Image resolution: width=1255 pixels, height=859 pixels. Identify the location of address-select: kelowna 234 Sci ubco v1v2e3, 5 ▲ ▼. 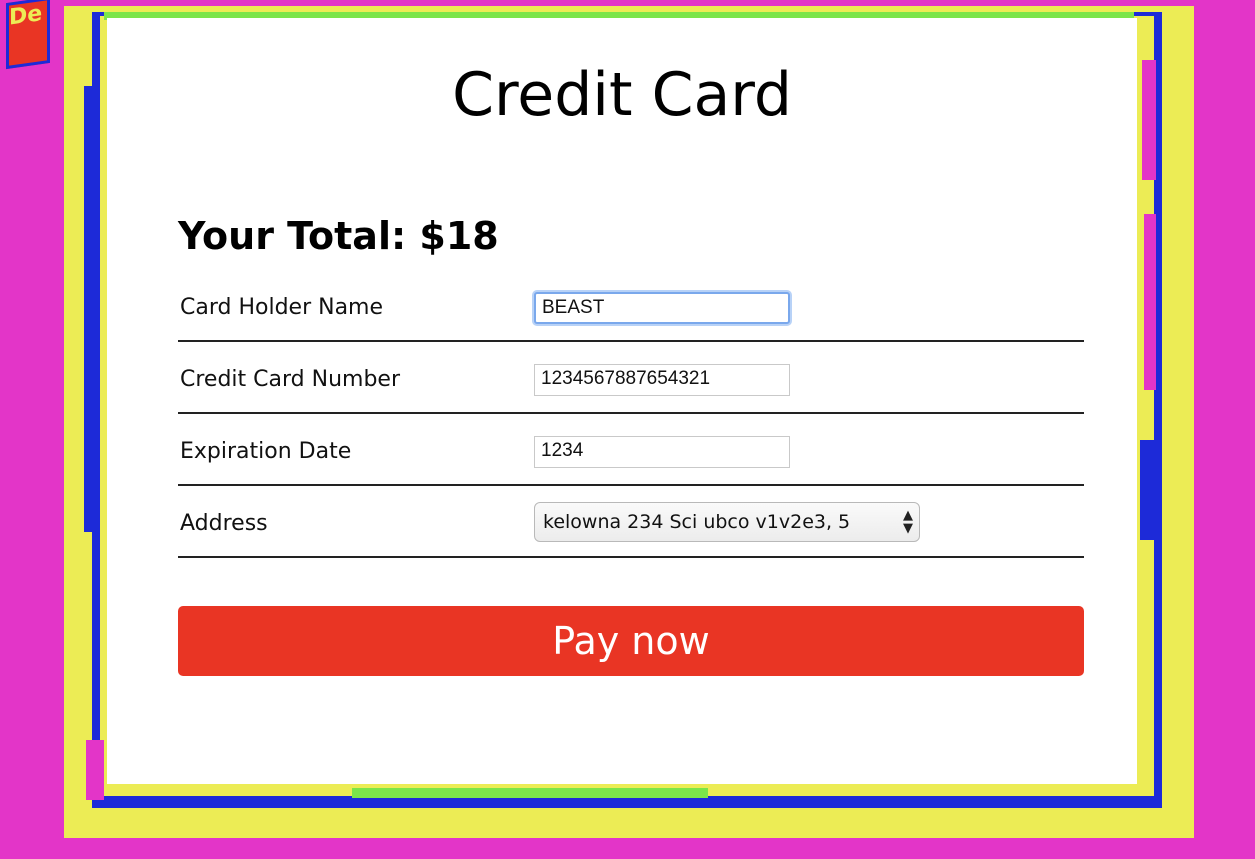
(727, 522).